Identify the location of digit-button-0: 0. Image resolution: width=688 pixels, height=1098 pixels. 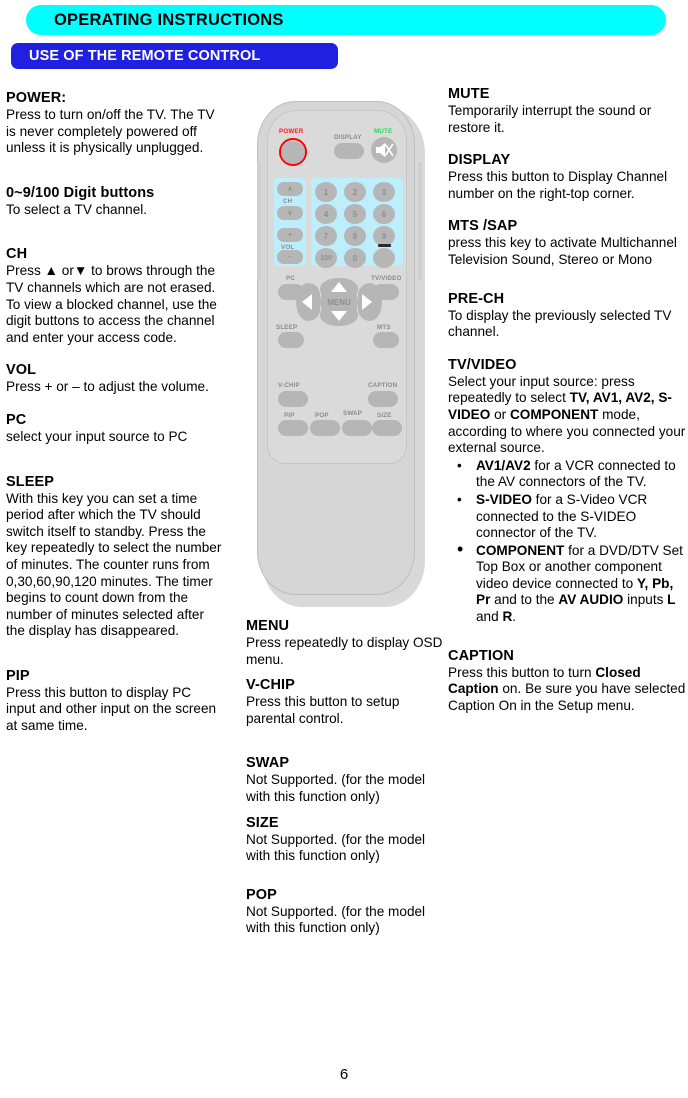
(355, 258).